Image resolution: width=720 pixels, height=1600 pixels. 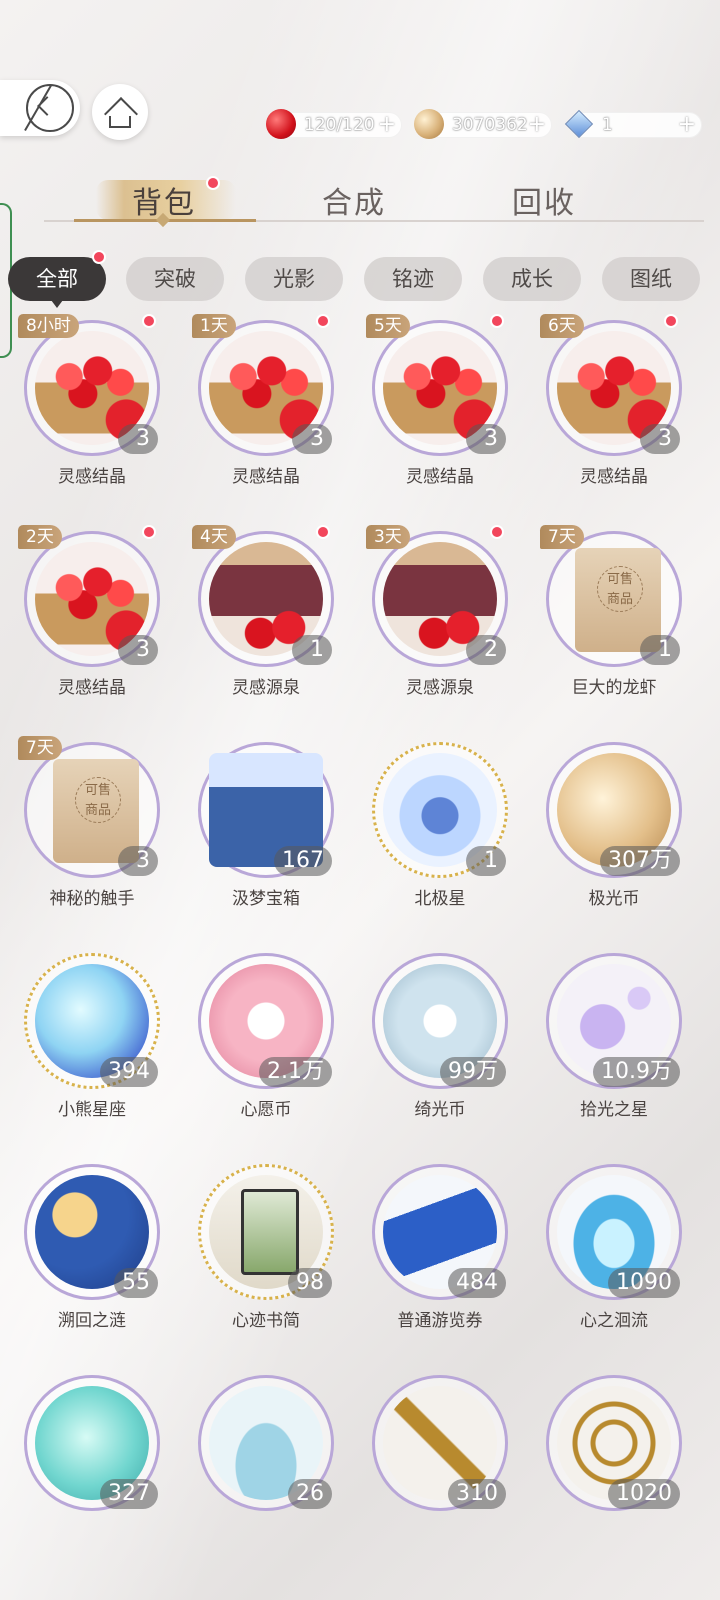 What do you see at coordinates (354, 200) in the screenshot?
I see `tab-synthesize: 合成` at bounding box center [354, 200].